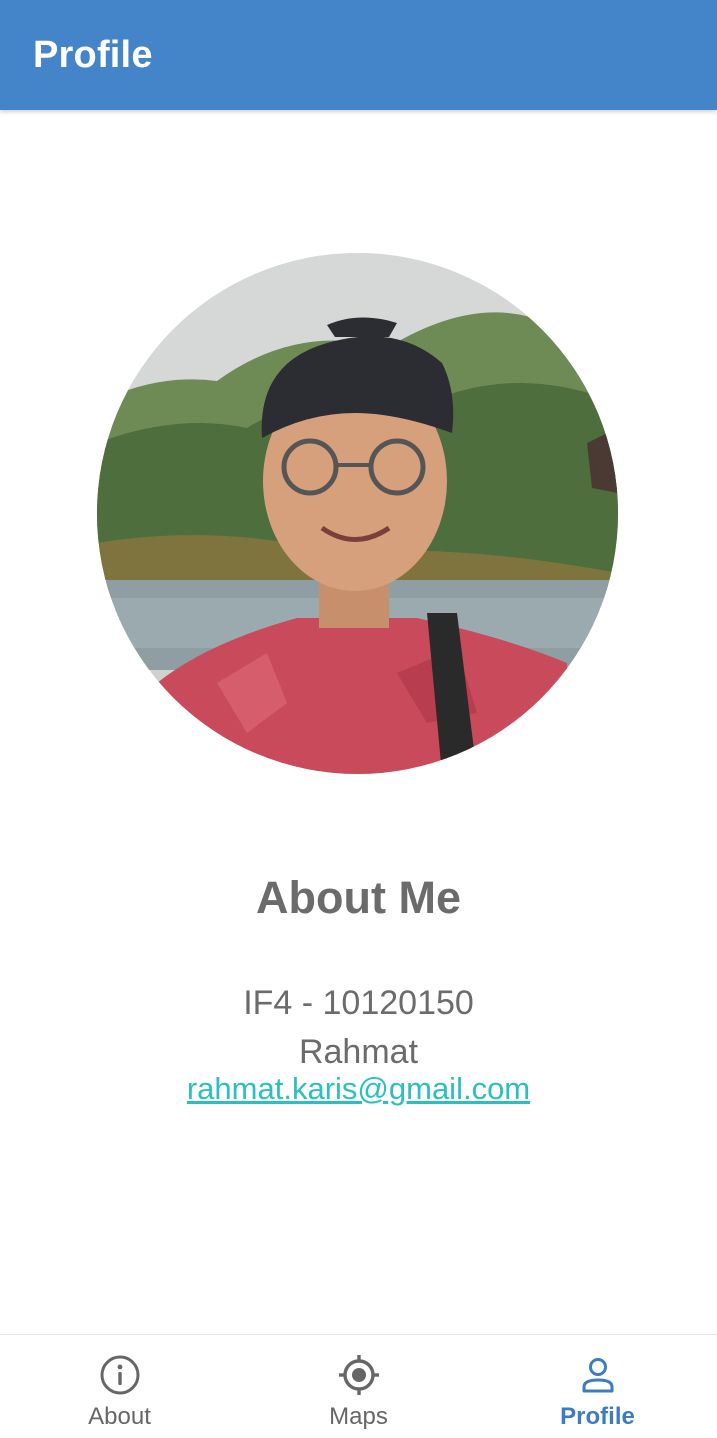 The height and width of the screenshot is (1438, 717). What do you see at coordinates (358, 897) in the screenshot?
I see `about-me-heading: About Me` at bounding box center [358, 897].